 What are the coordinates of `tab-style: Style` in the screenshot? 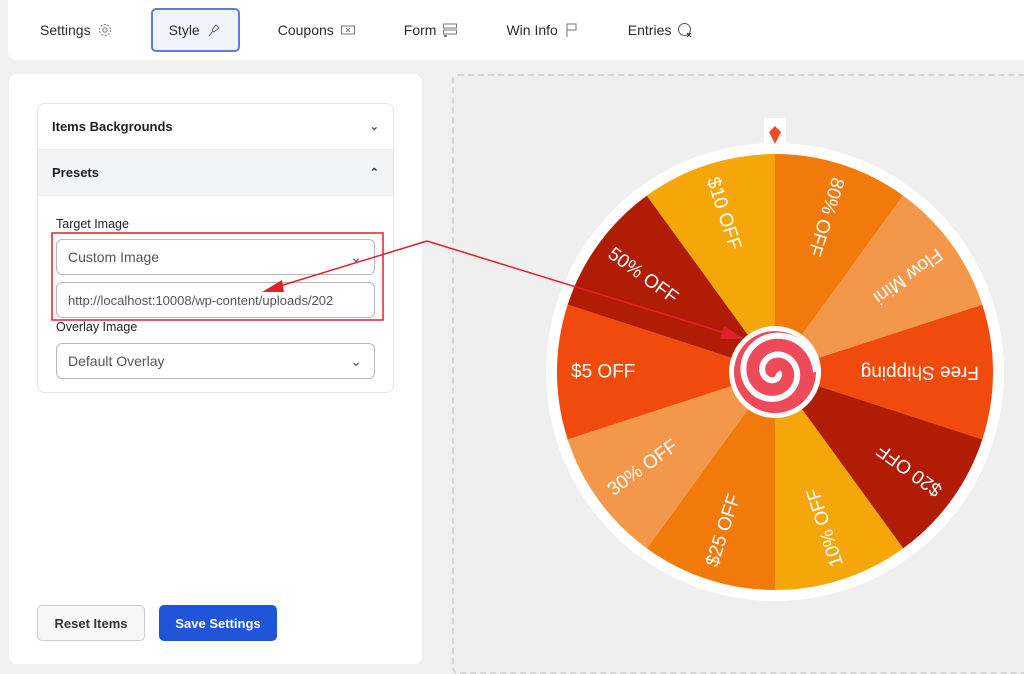 It's located at (195, 30).